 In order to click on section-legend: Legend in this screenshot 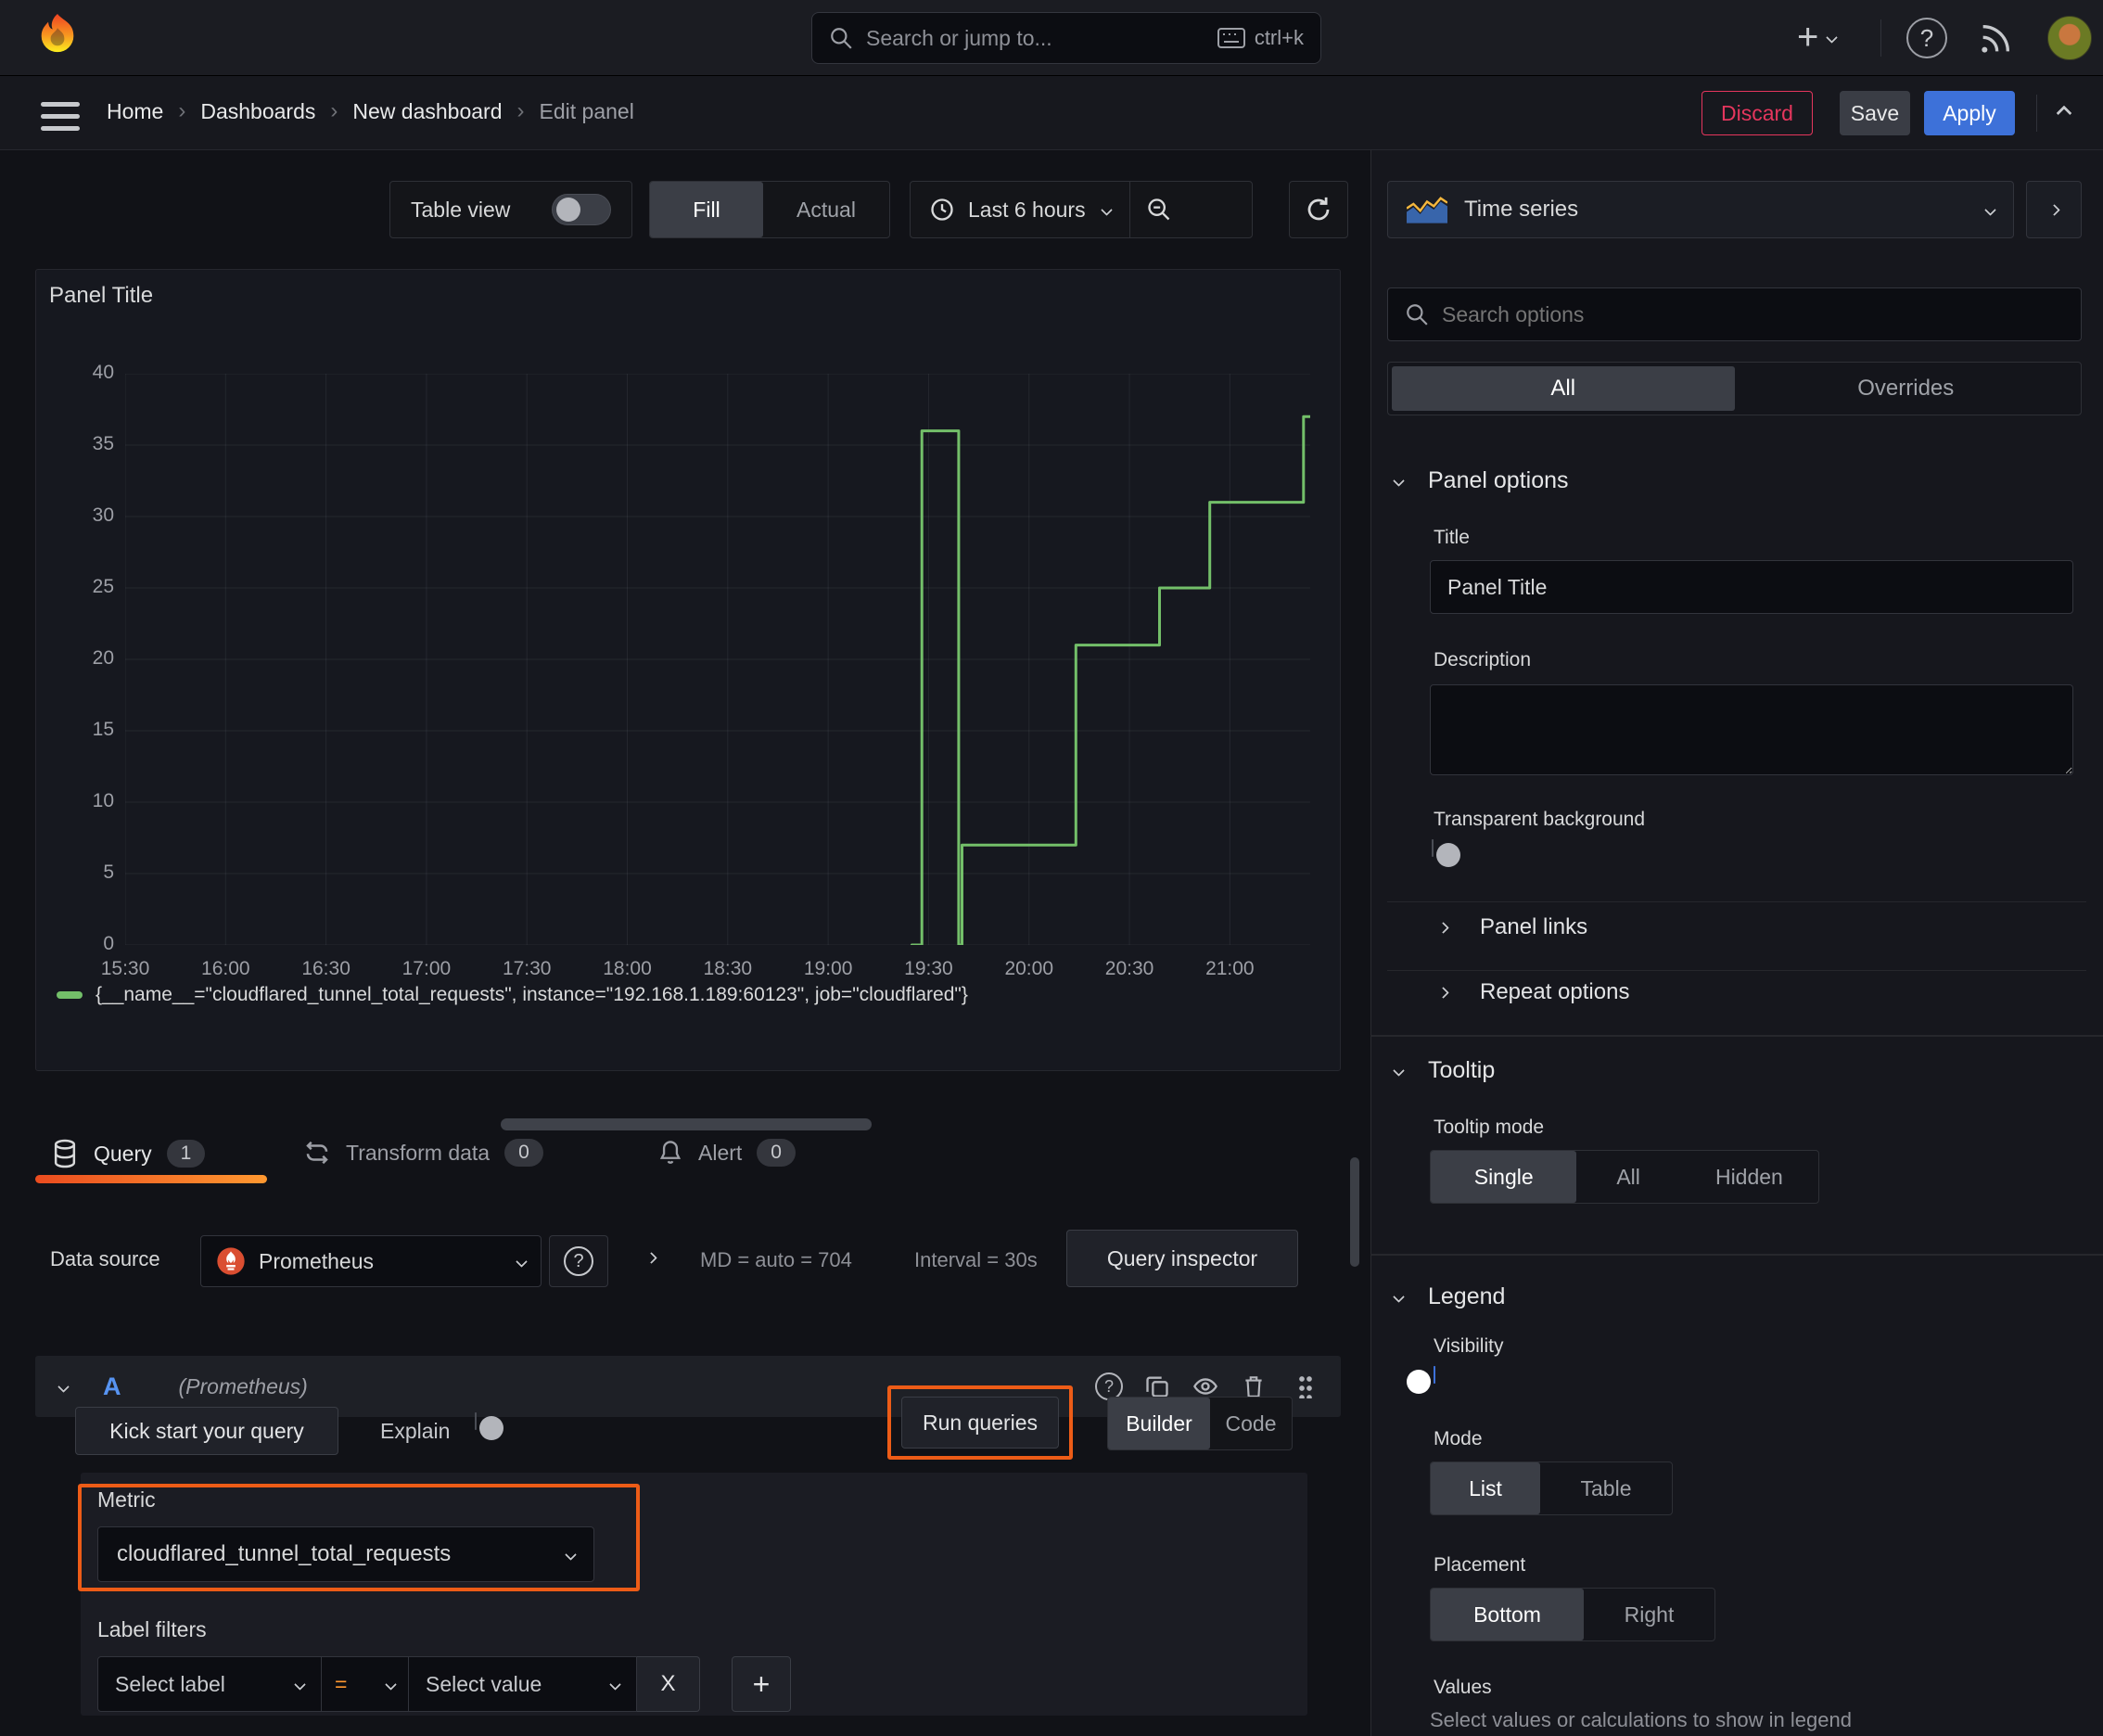, I will do `click(1466, 1296)`.